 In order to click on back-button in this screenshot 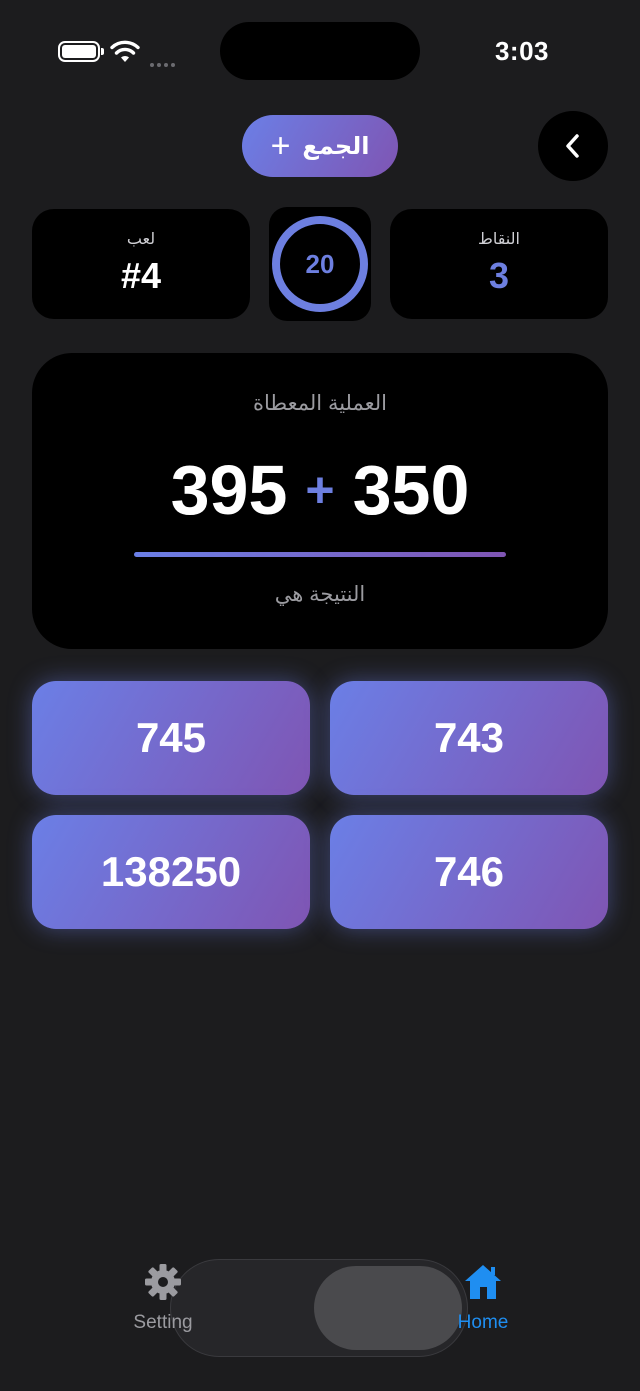, I will do `click(573, 146)`.